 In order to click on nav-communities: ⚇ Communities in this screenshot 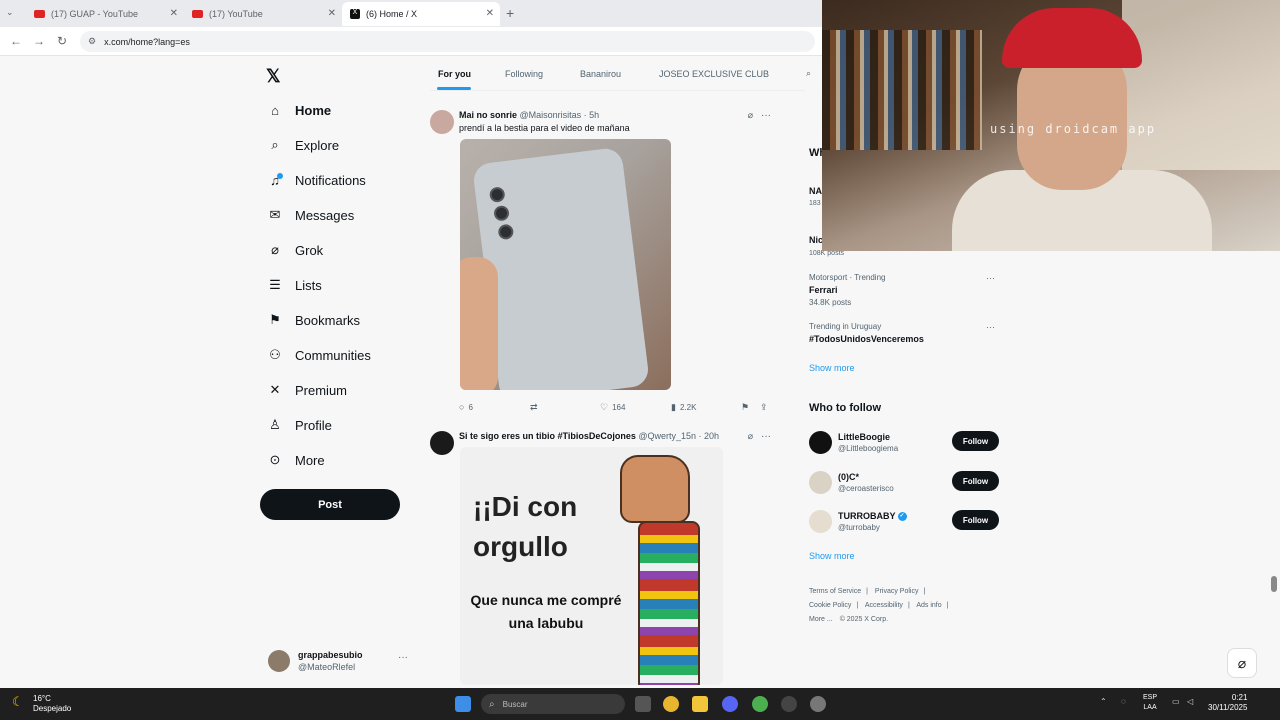, I will do `click(319, 355)`.